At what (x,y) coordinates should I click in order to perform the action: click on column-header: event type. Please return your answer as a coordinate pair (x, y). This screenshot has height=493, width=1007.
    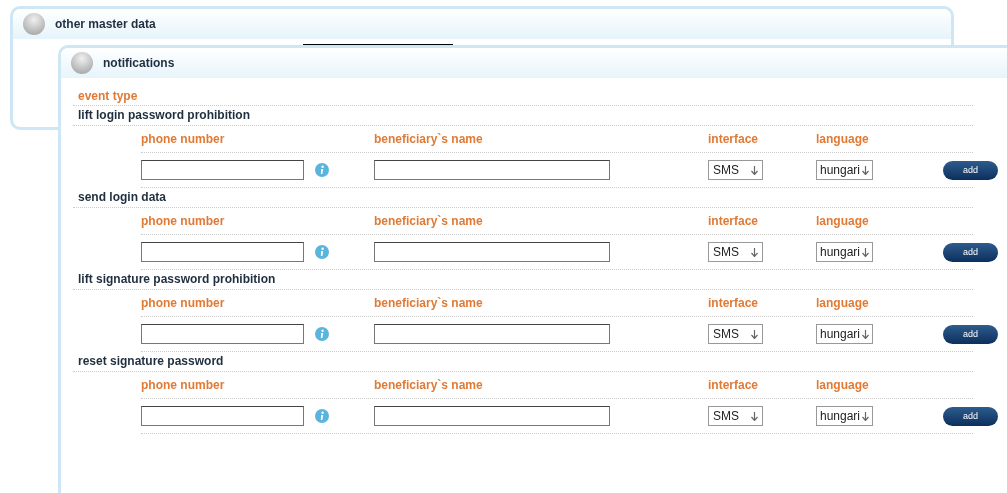
    Looking at the image, I should click on (523, 97).